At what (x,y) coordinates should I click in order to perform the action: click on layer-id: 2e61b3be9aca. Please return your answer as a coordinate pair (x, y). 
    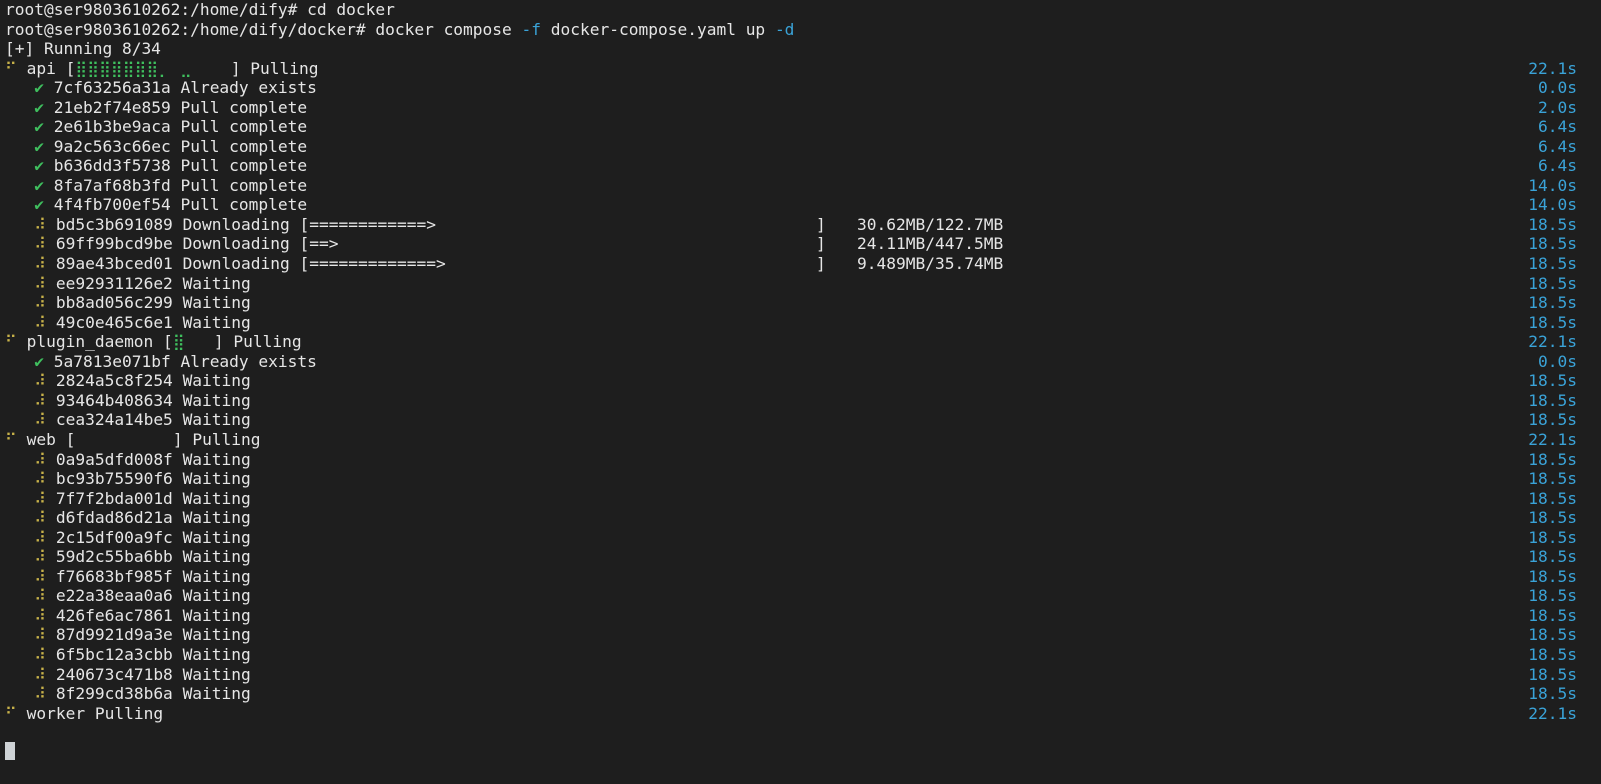
    Looking at the image, I should click on (112, 127).